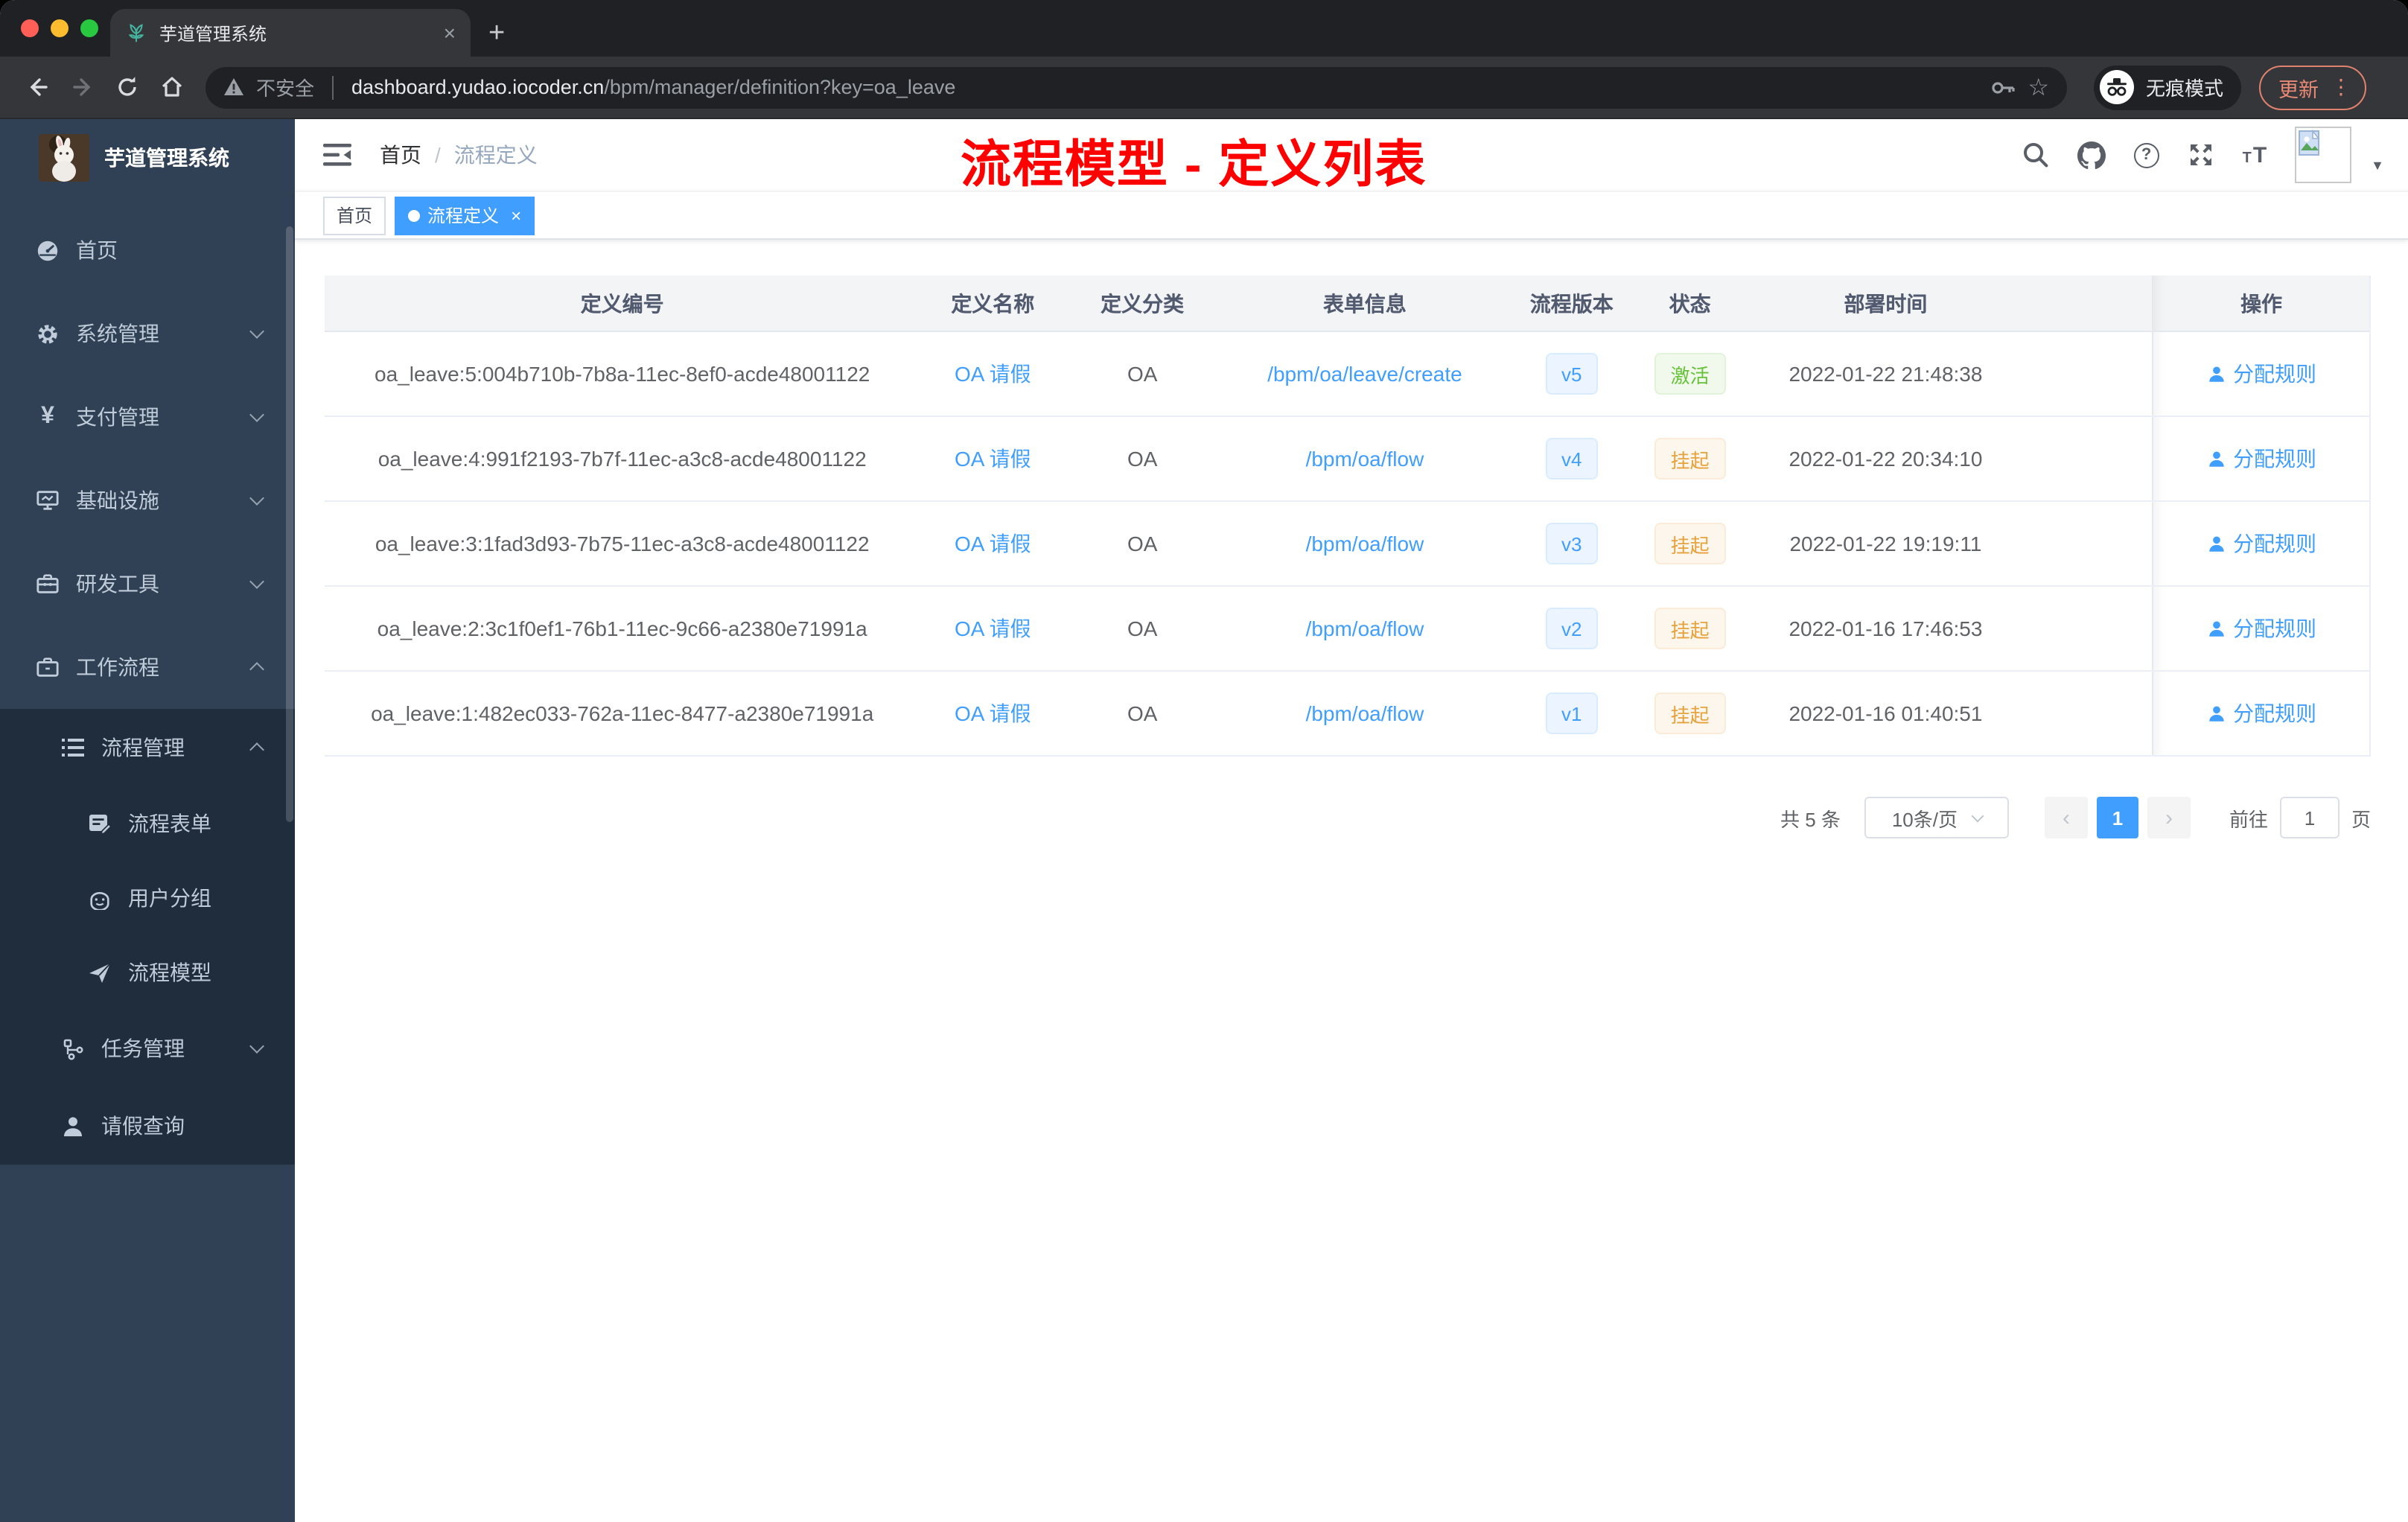 The image size is (2408, 1522). Describe the element at coordinates (2255, 155) in the screenshot. I see `font-size-icon: TT` at that location.